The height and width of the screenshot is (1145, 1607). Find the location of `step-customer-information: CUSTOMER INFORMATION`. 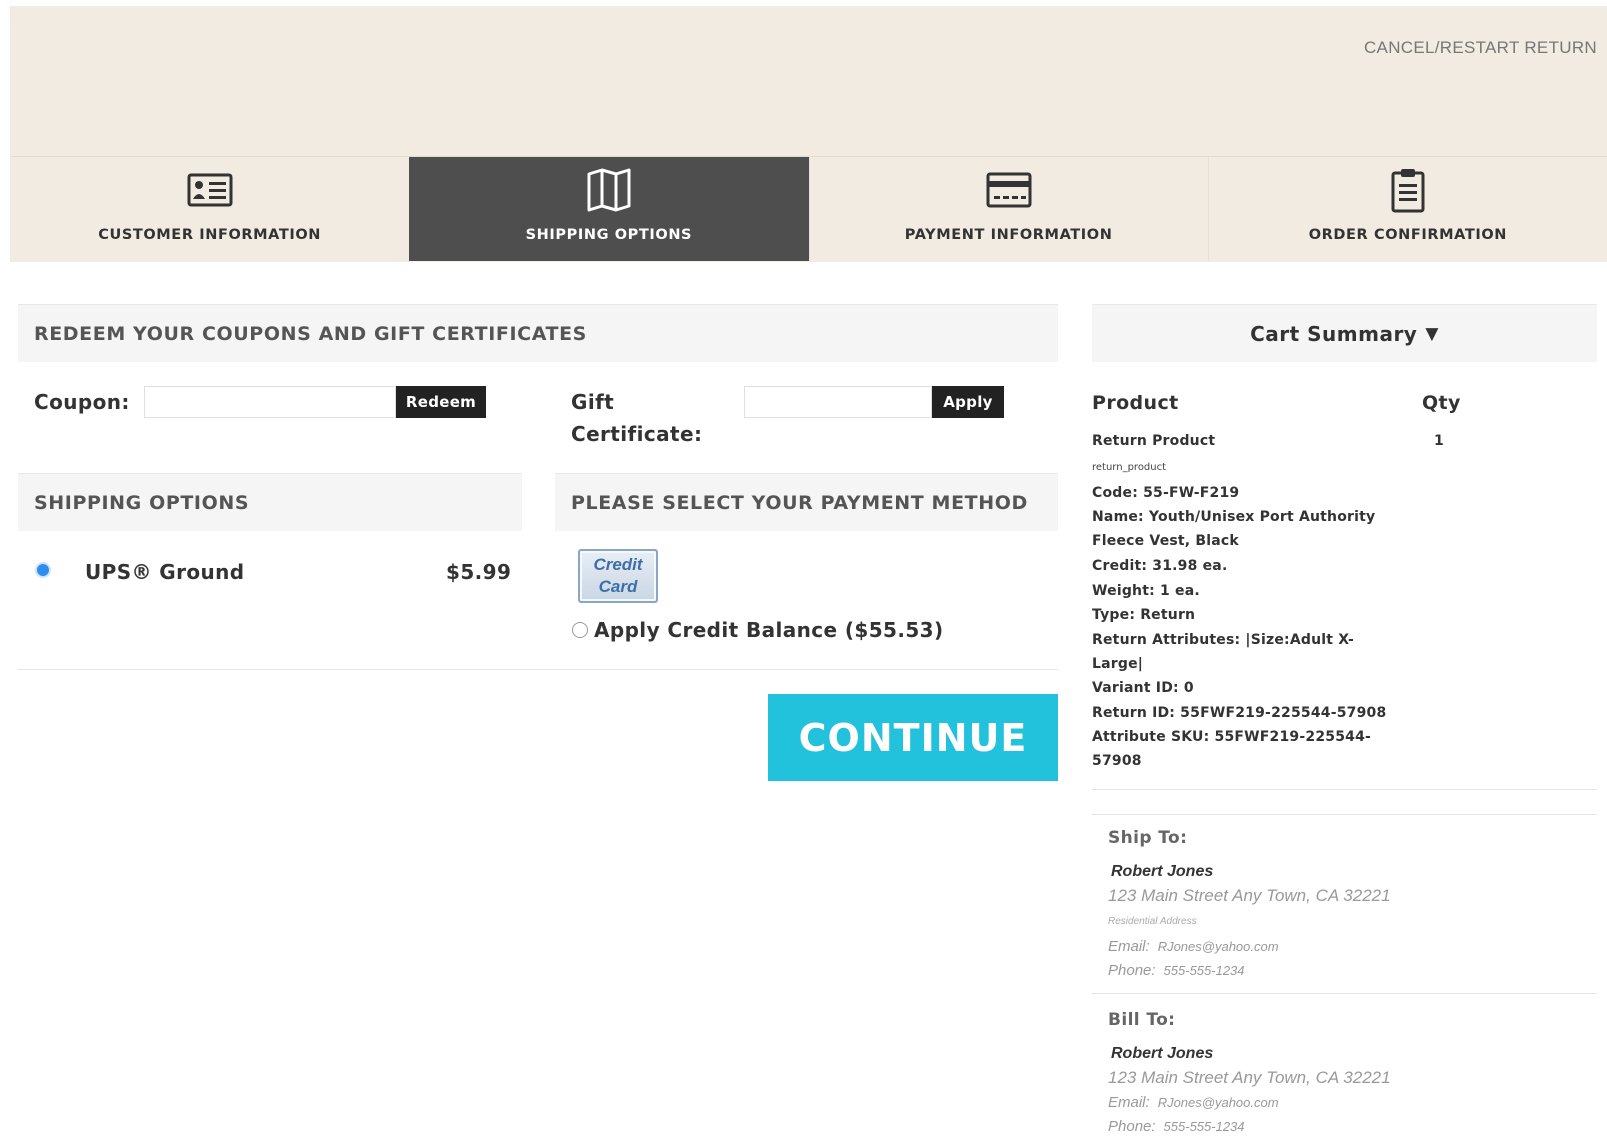

step-customer-information: CUSTOMER INFORMATION is located at coordinates (209, 209).